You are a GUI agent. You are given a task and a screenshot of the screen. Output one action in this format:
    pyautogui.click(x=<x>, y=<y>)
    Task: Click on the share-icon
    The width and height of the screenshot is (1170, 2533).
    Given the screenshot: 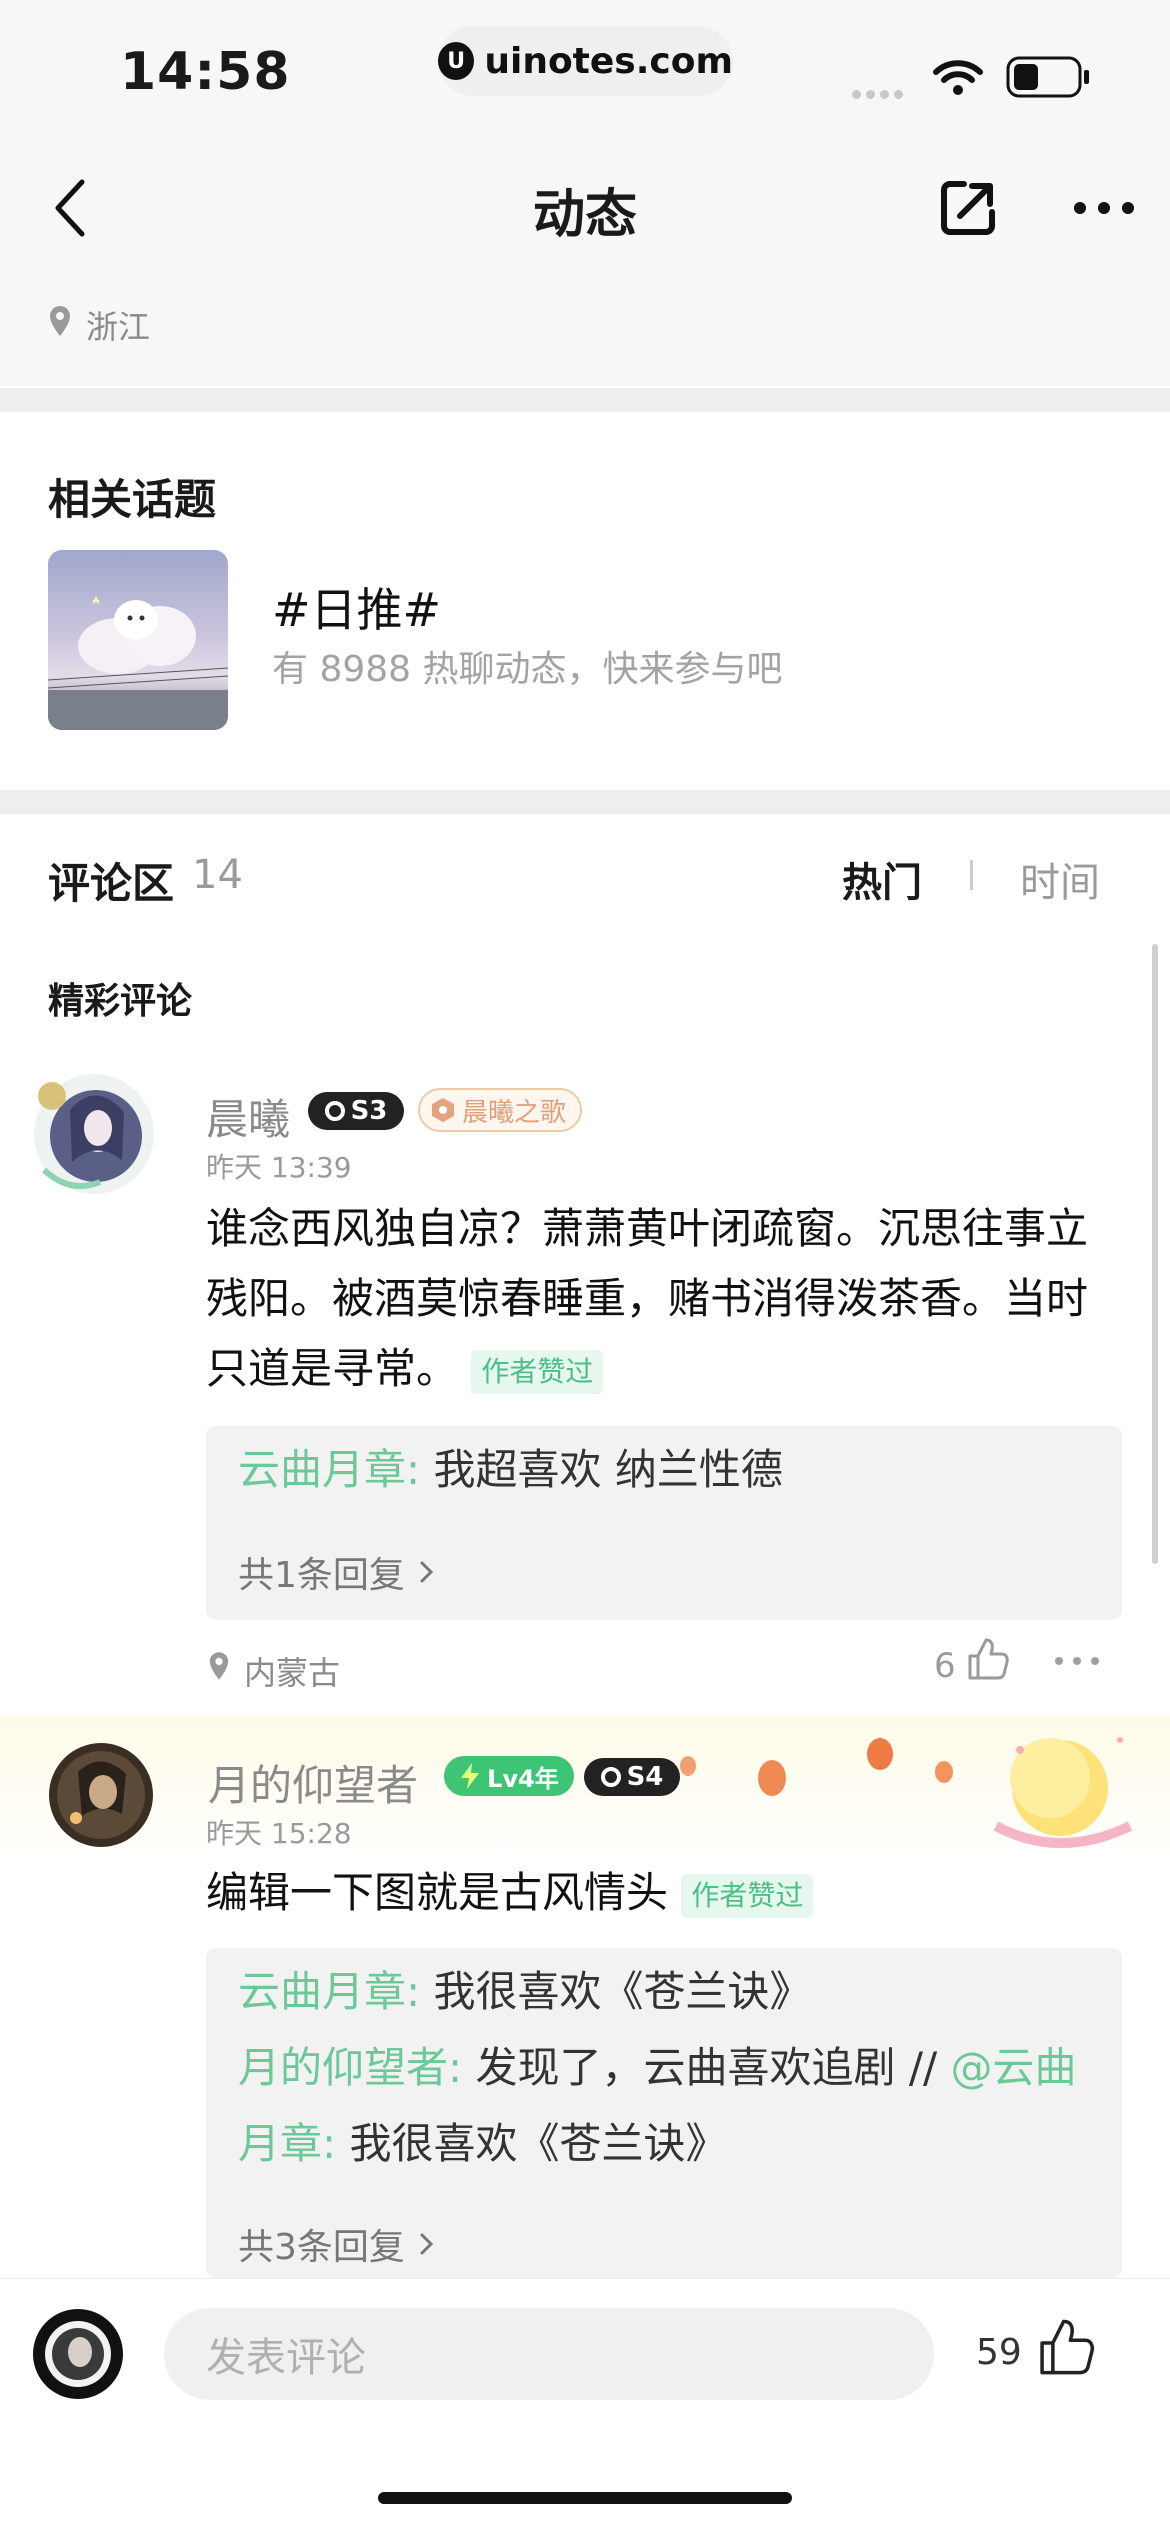 What is the action you would take?
    pyautogui.click(x=968, y=208)
    